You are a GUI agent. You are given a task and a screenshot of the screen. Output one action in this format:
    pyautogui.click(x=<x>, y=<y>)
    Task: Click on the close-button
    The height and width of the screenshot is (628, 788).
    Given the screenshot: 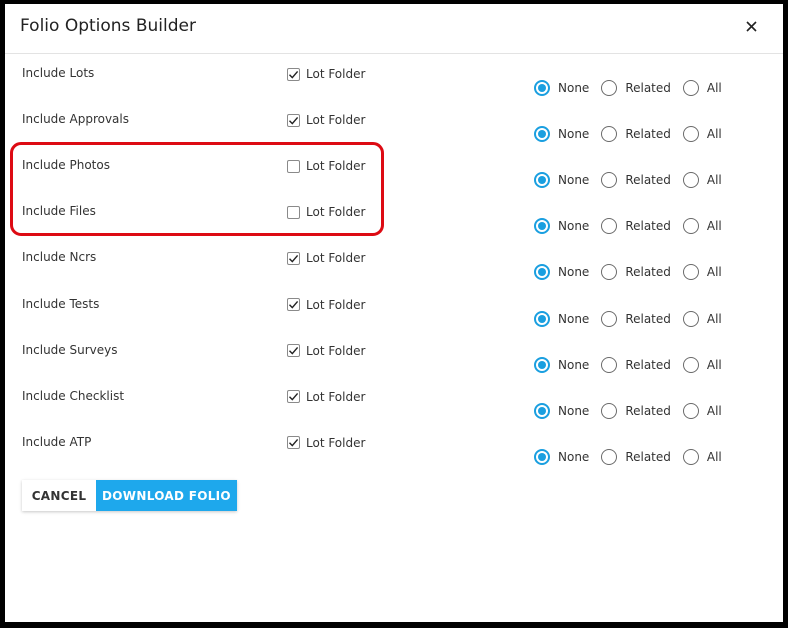 What is the action you would take?
    pyautogui.click(x=751, y=26)
    